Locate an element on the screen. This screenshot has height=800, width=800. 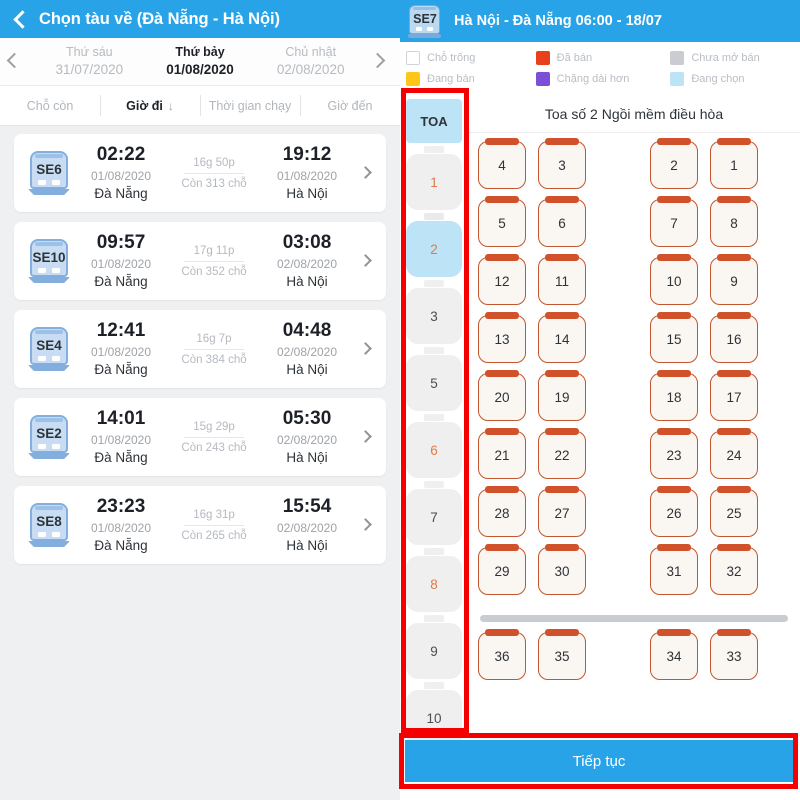
seat-cell: 33 is located at coordinates (734, 654).